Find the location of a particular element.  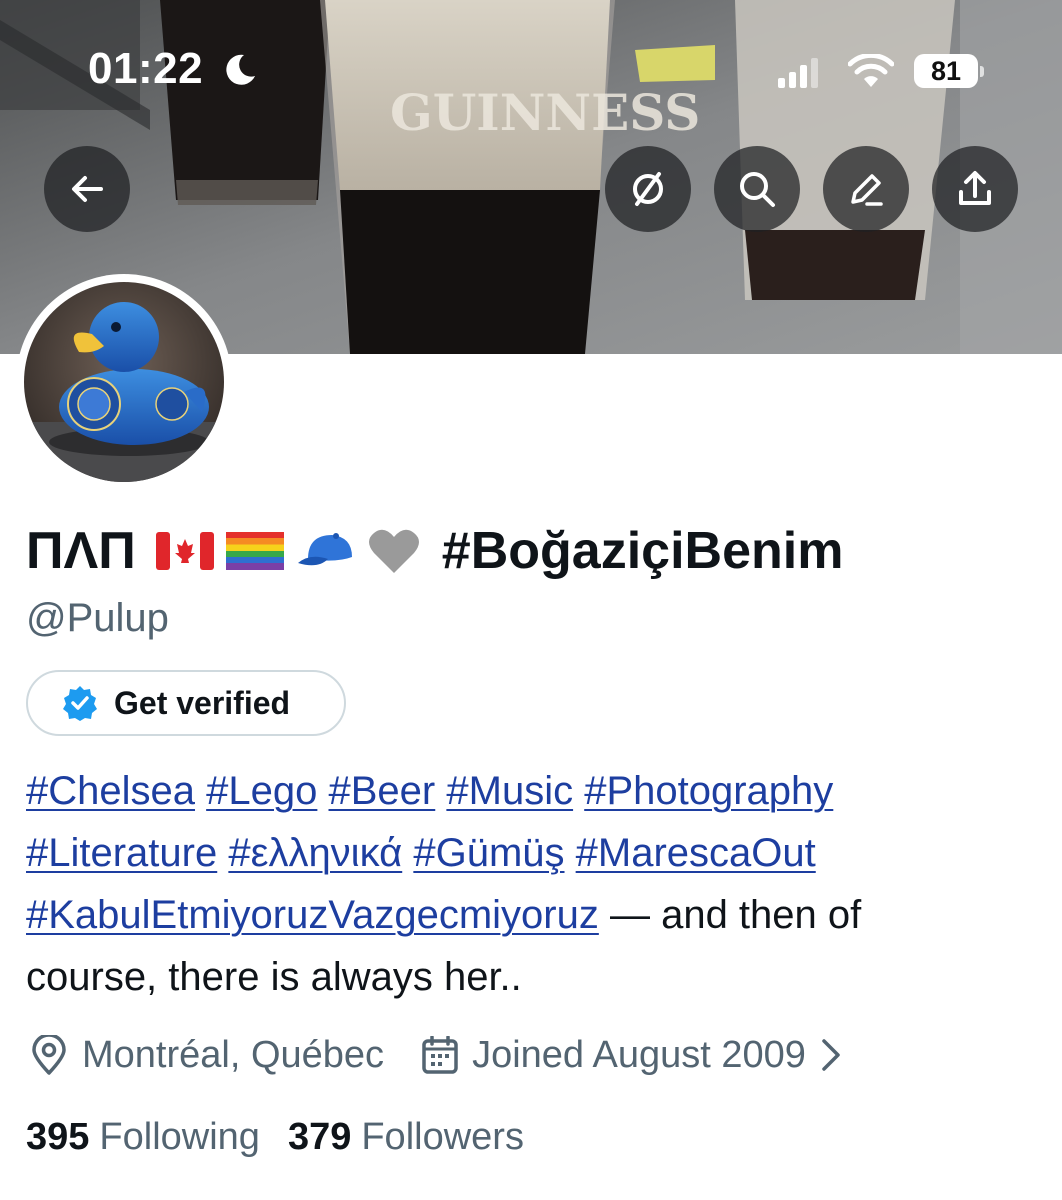

joined-text: Joined August 2009 is located at coordinates (639, 1054).